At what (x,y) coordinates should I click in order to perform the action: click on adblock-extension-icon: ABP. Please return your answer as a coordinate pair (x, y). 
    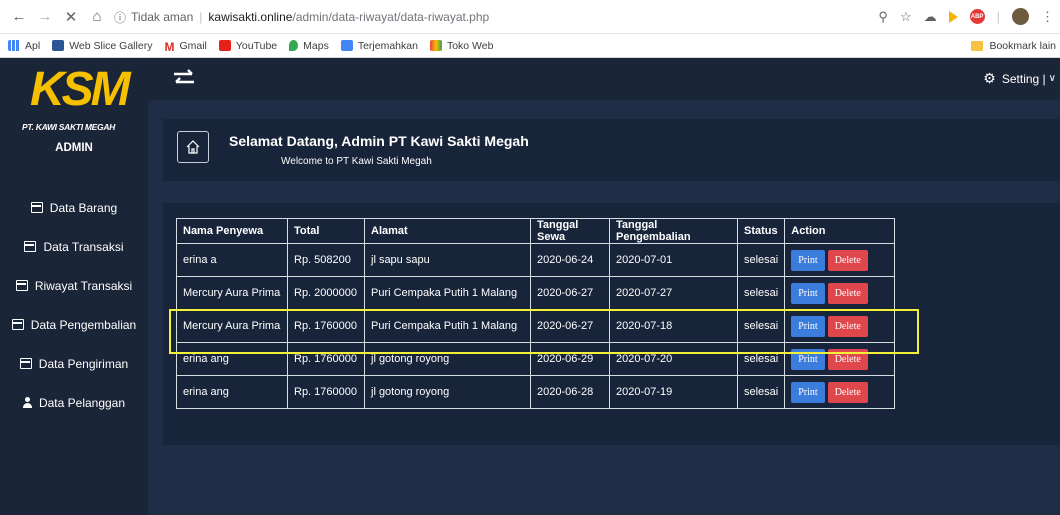
    Looking at the image, I should click on (977, 16).